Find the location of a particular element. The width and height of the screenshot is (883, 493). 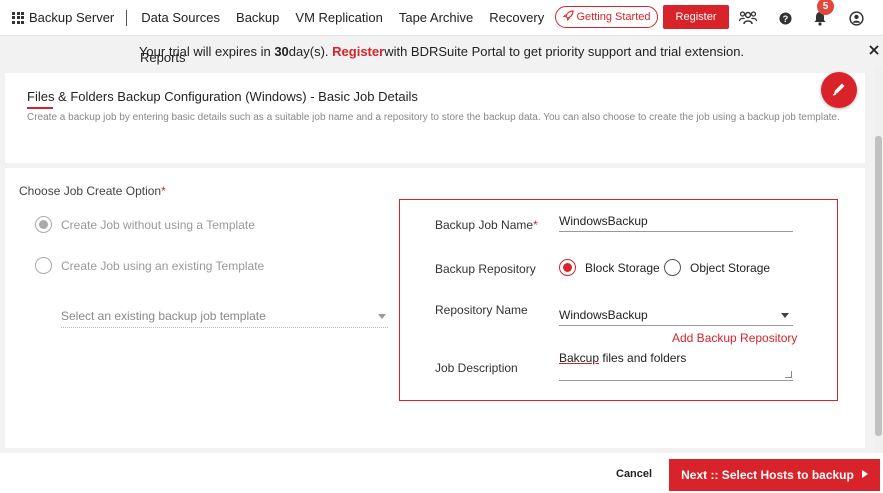

job-description-rest: files and folders is located at coordinates (643, 358).